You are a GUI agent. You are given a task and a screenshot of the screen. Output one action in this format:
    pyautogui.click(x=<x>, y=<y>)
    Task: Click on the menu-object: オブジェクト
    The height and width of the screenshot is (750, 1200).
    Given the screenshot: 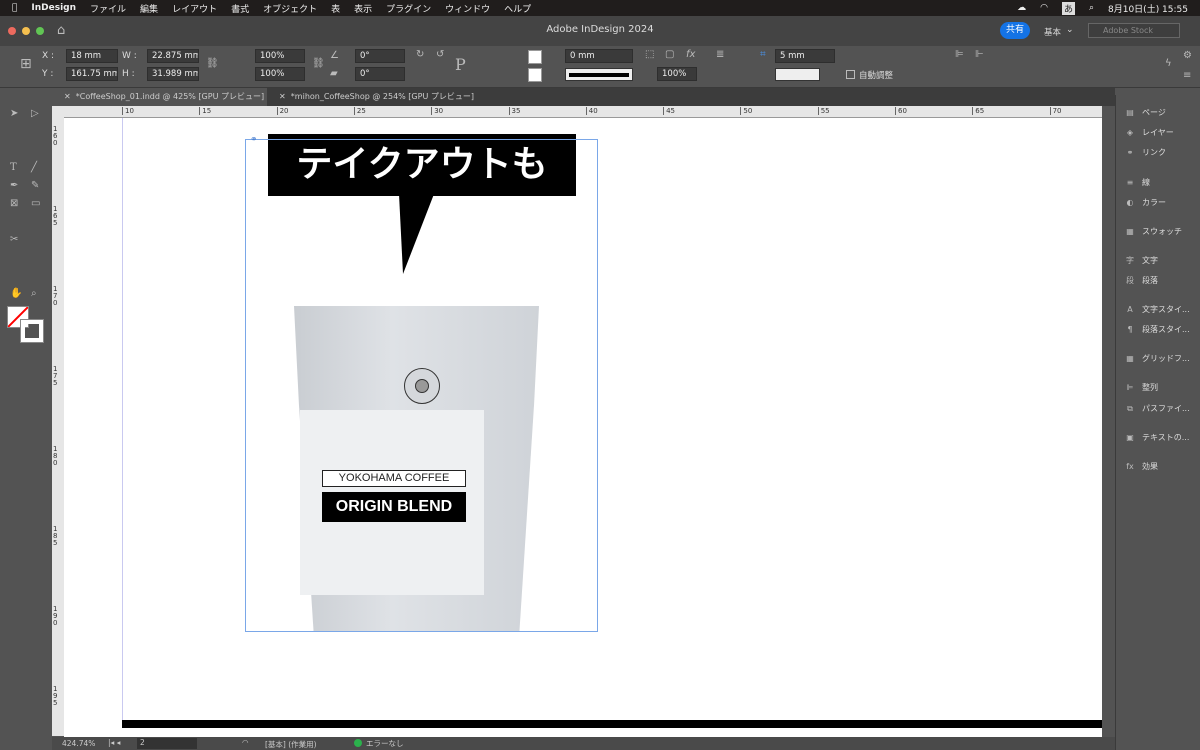 What is the action you would take?
    pyautogui.click(x=290, y=8)
    